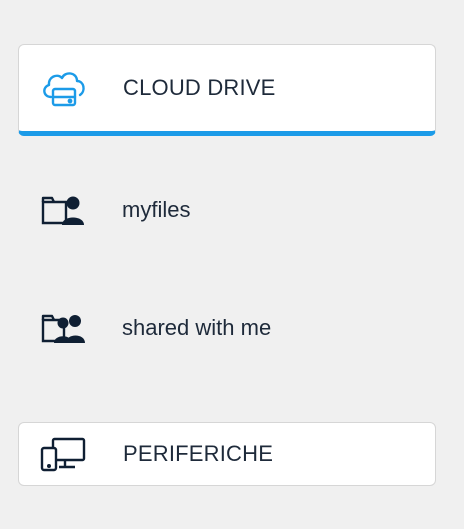 The image size is (464, 529). Describe the element at coordinates (227, 210) in the screenshot. I see `sidebar-item-myfiles: myfiles` at that location.